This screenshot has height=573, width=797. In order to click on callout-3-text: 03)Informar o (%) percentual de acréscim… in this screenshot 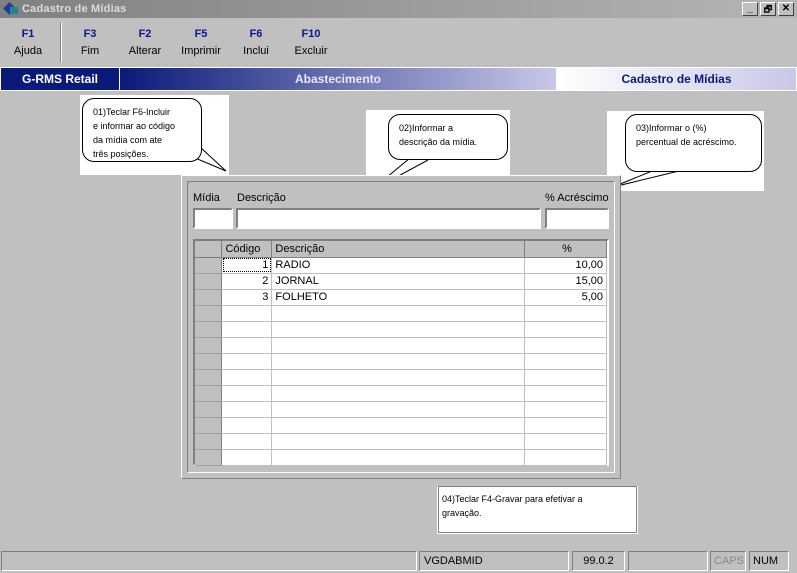, I will do `click(693, 143)`.